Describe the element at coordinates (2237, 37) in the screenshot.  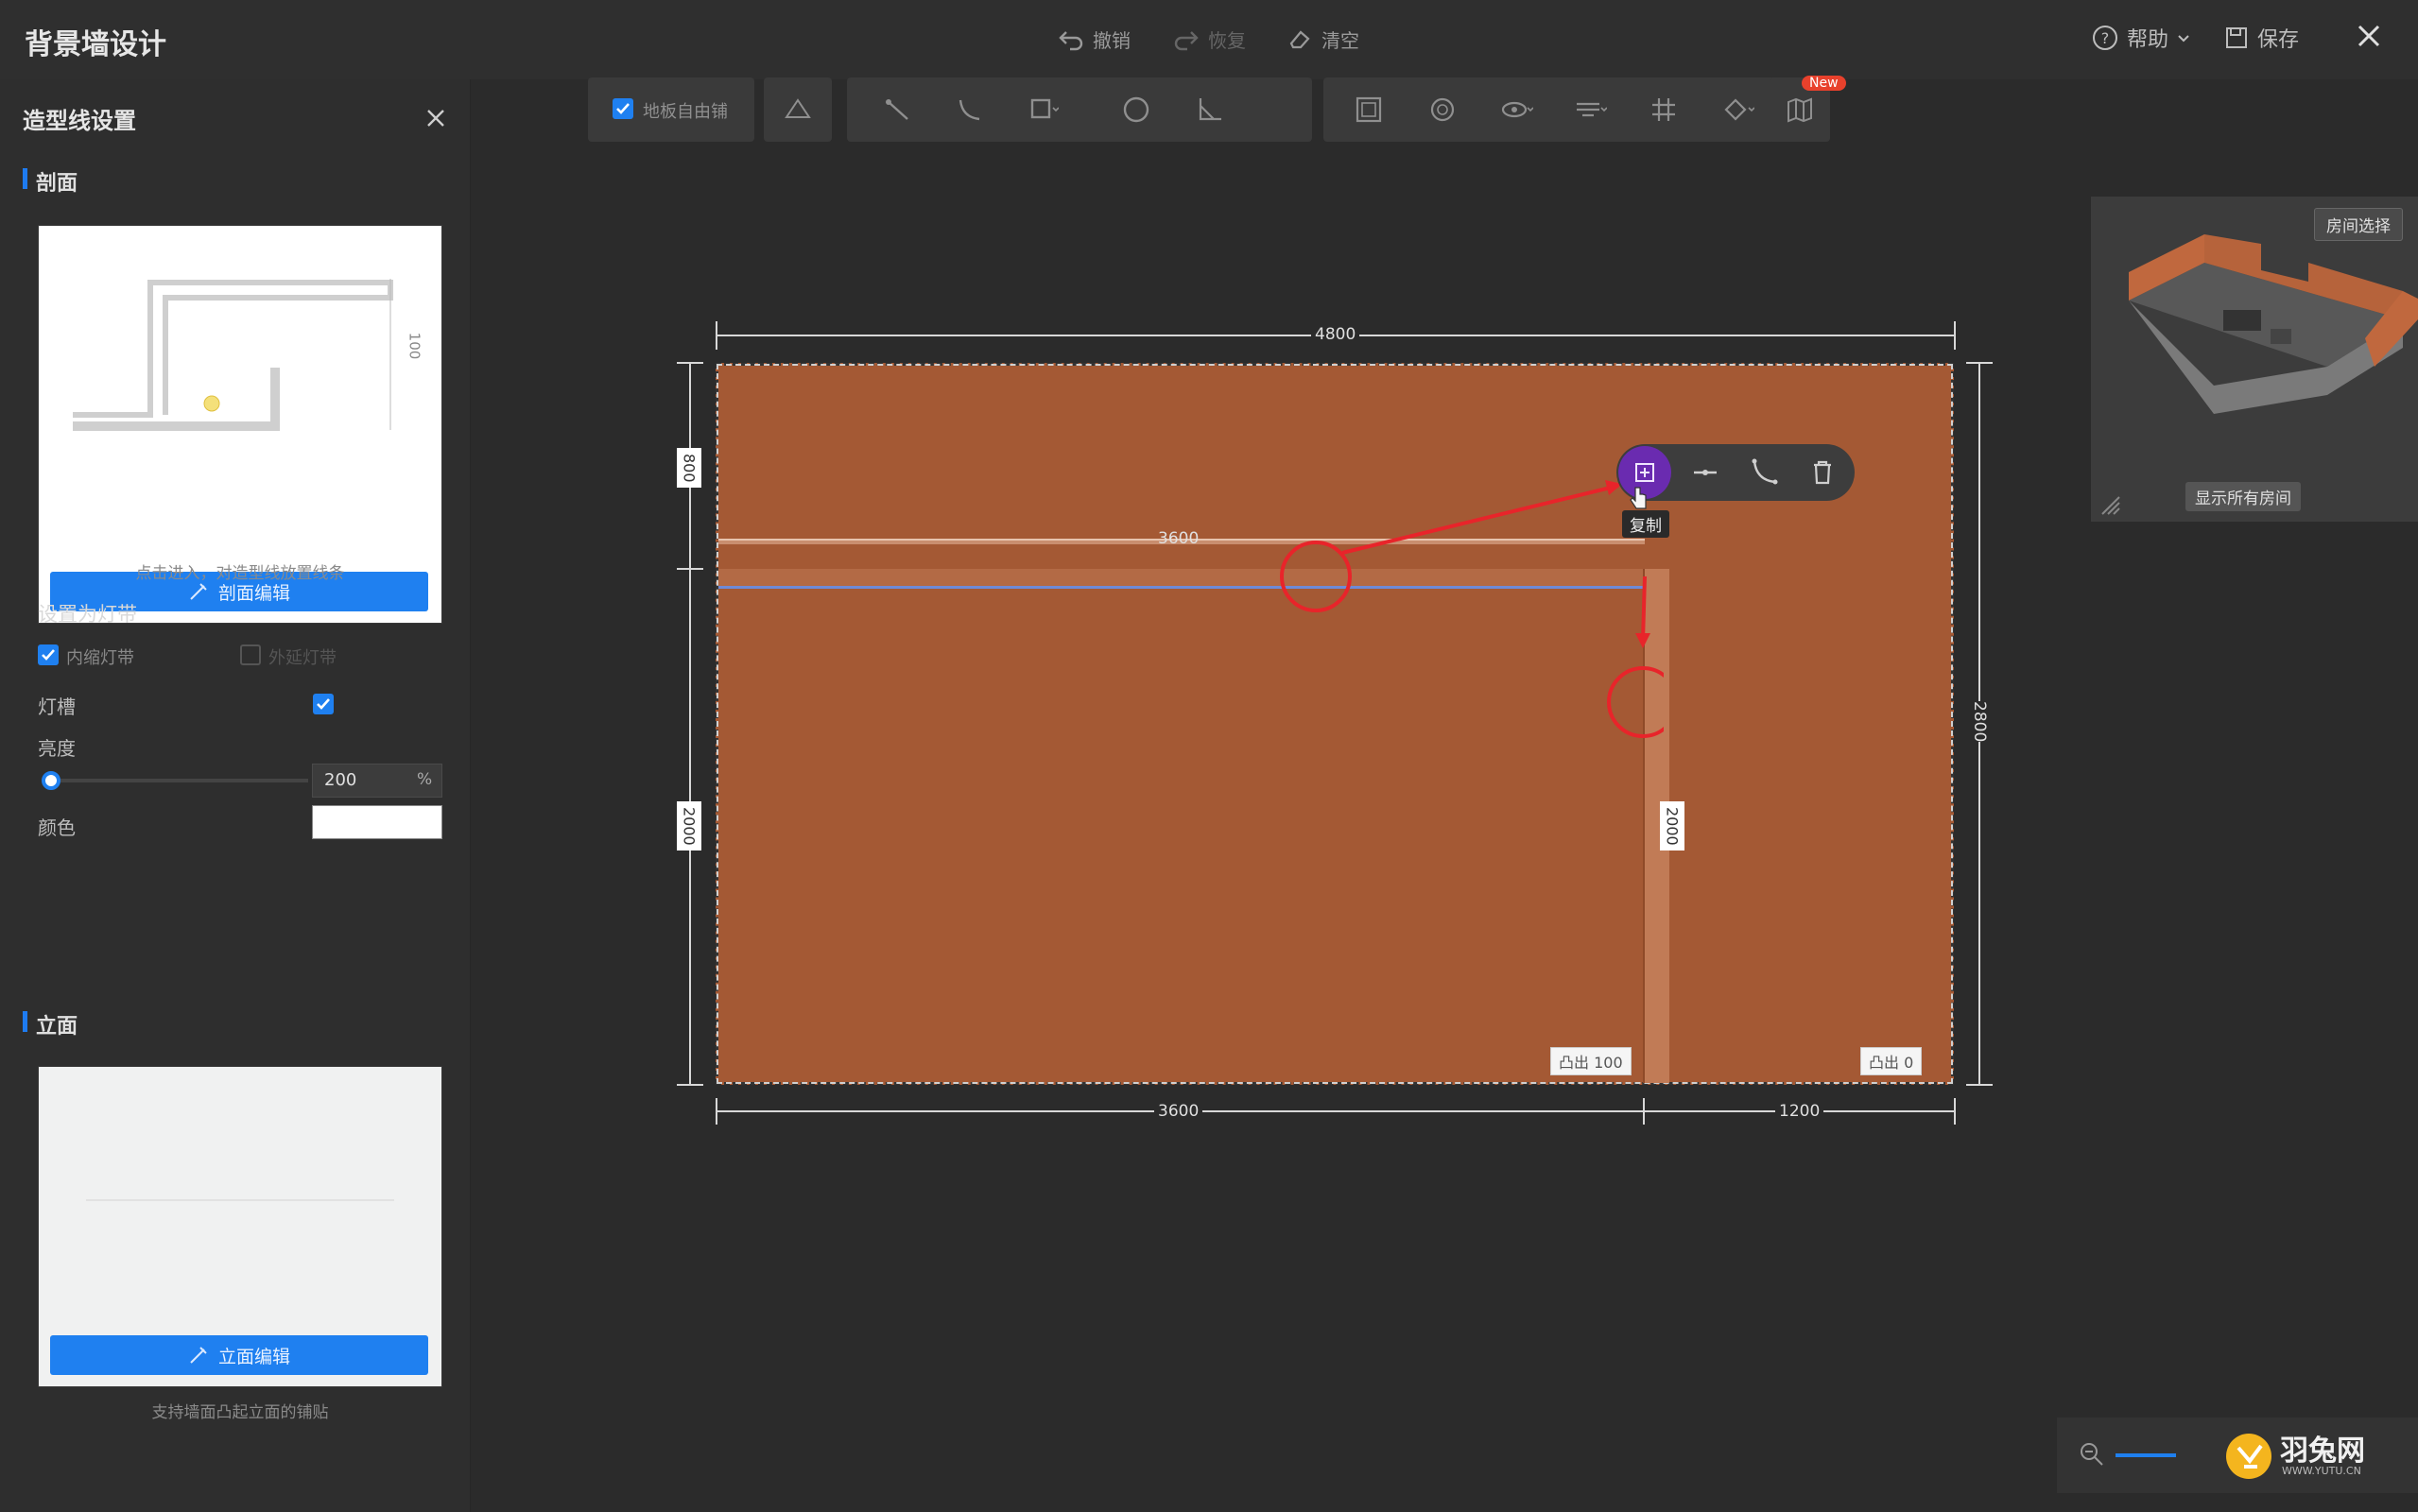
I see `save-icon` at that location.